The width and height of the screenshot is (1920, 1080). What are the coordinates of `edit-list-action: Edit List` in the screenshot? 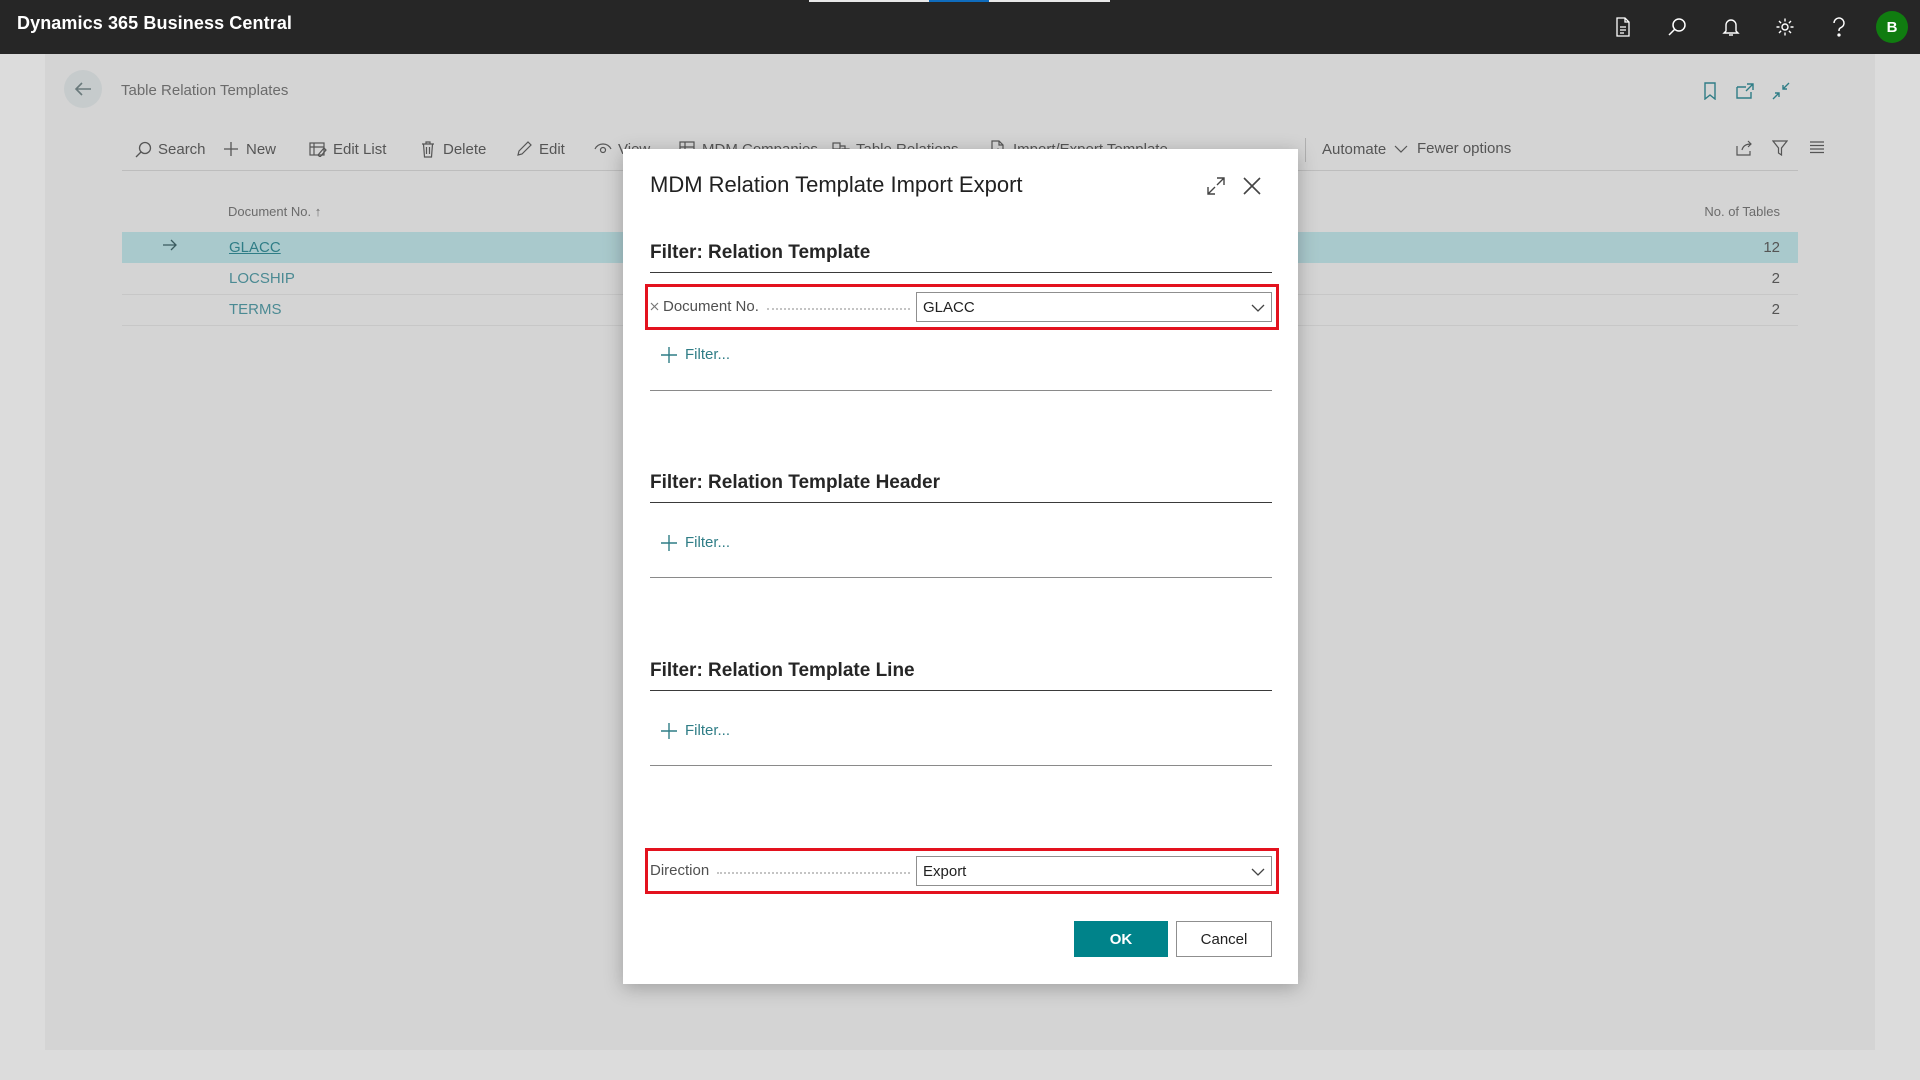 It's located at (347, 149).